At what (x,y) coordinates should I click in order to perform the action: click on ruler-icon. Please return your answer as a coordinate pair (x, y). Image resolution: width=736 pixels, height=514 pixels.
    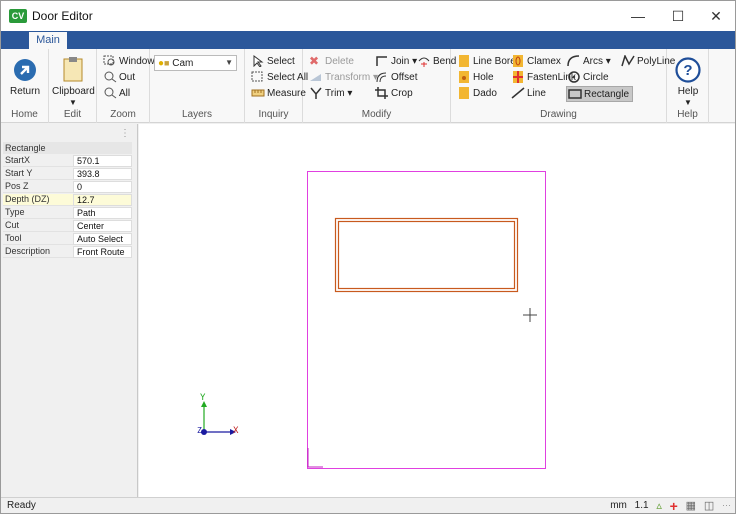
    Looking at the image, I should click on (258, 93).